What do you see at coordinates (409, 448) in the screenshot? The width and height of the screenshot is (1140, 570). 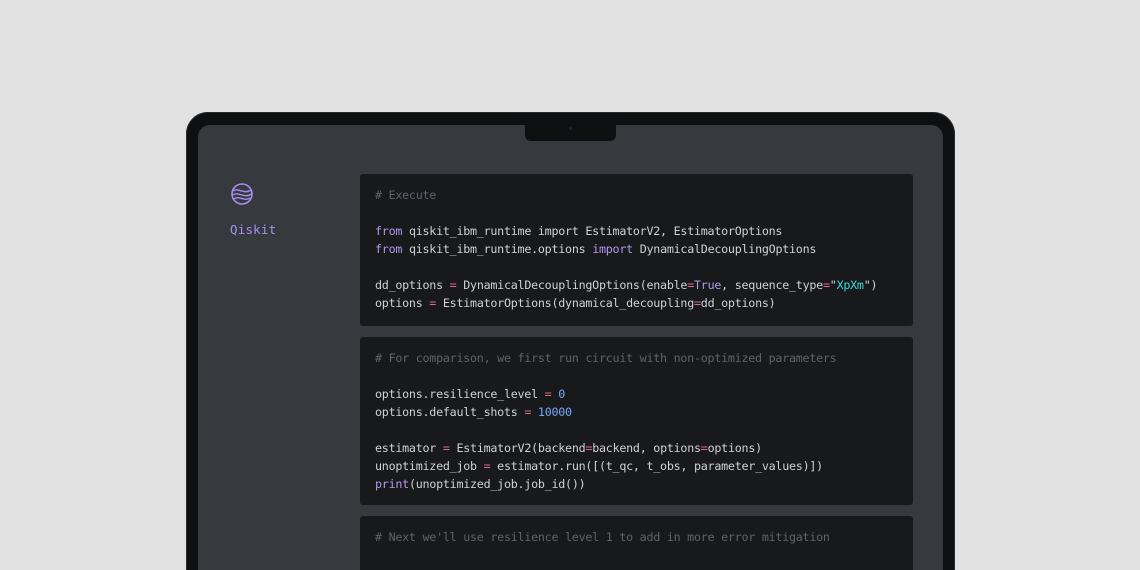 I see `code-token: estimator` at bounding box center [409, 448].